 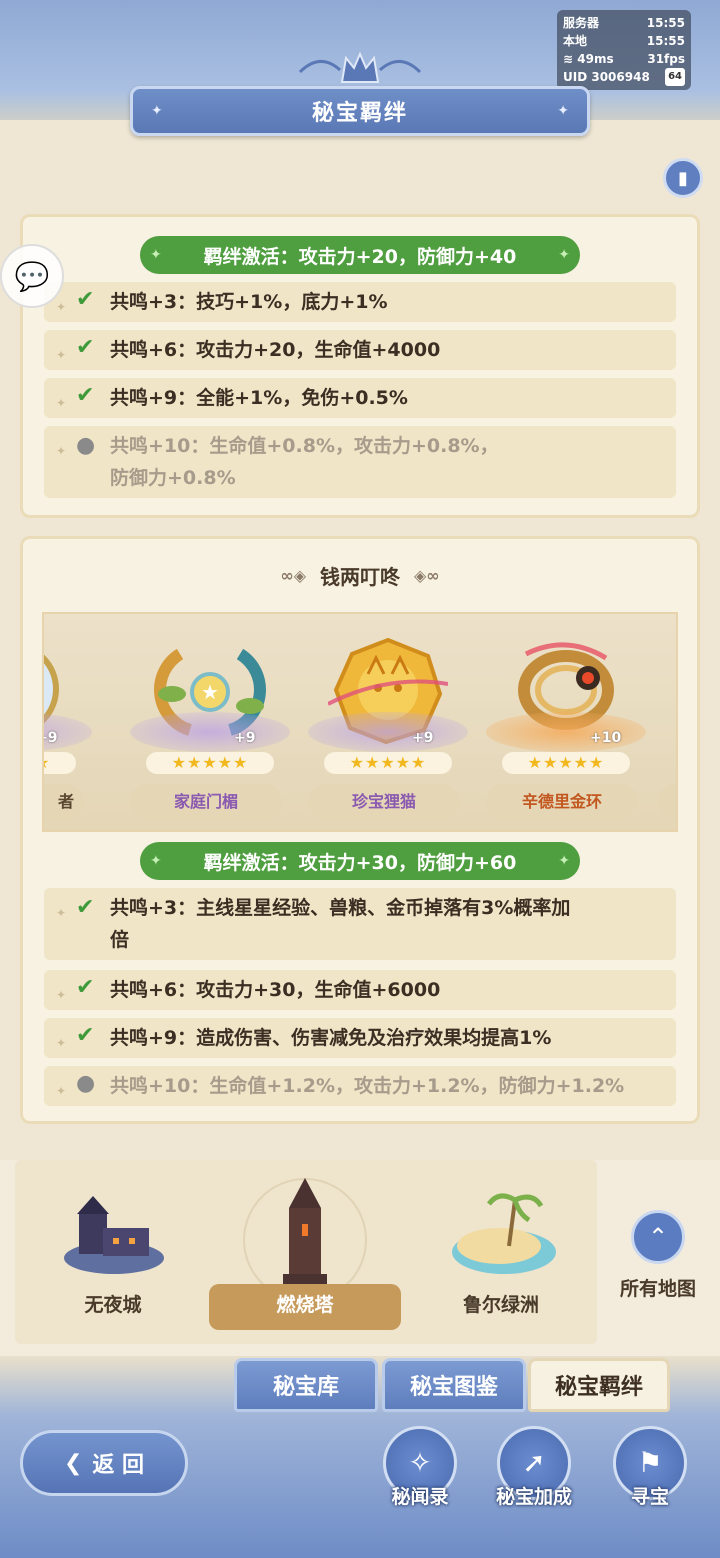 What do you see at coordinates (454, 1385) in the screenshot?
I see `tab-treasure-codex: 秘宝图鉴` at bounding box center [454, 1385].